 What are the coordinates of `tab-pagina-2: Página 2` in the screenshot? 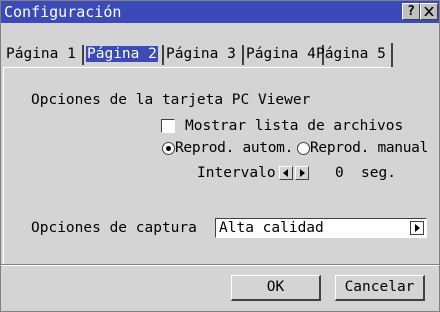 It's located at (124, 55).